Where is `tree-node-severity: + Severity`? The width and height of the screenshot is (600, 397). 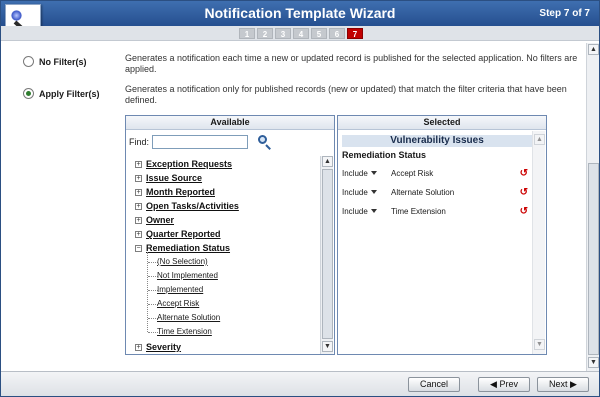 tree-node-severity: + Severity is located at coordinates (158, 347).